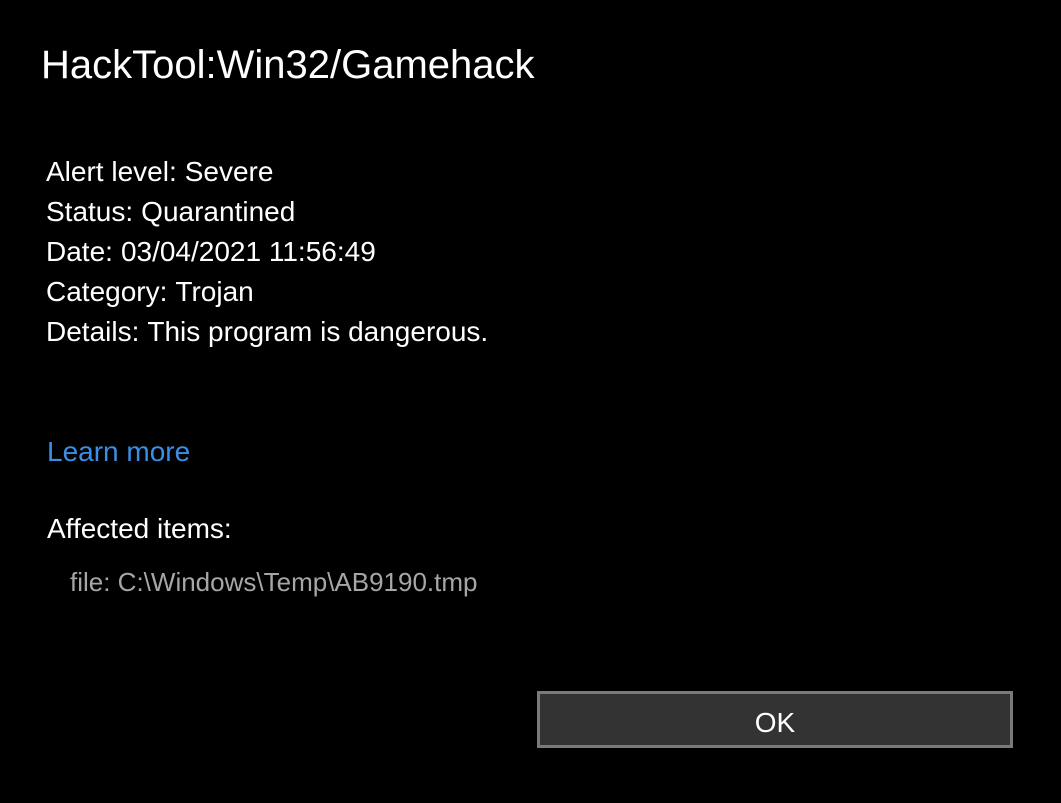  Describe the element at coordinates (267, 292) in the screenshot. I see `detail-category: Category: Trojan` at that location.